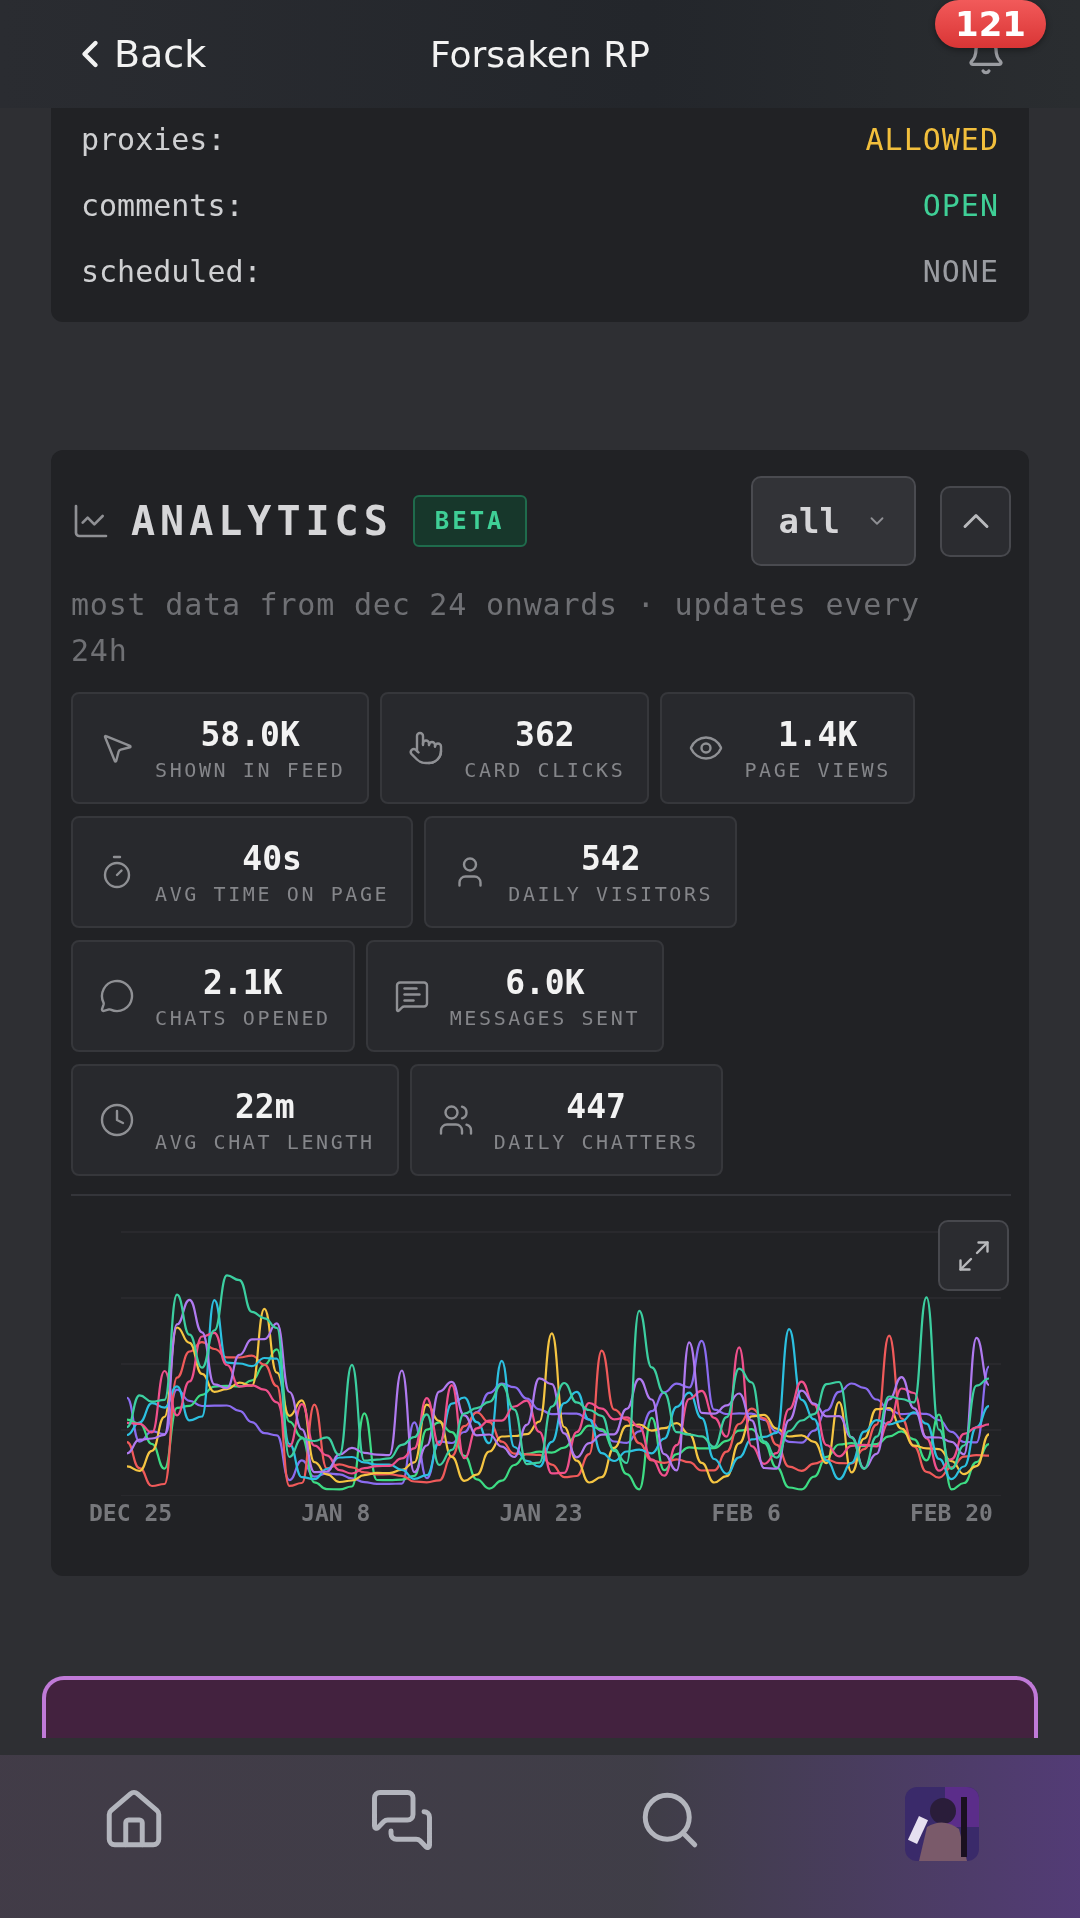  What do you see at coordinates (272, 893) in the screenshot?
I see `stat-label: AVG TIME ON PAGE` at bounding box center [272, 893].